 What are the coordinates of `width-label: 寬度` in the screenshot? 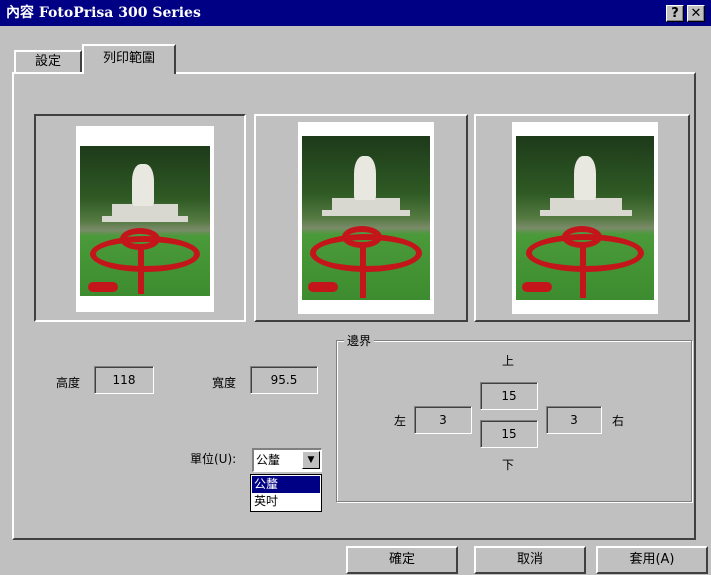 It's located at (224, 383).